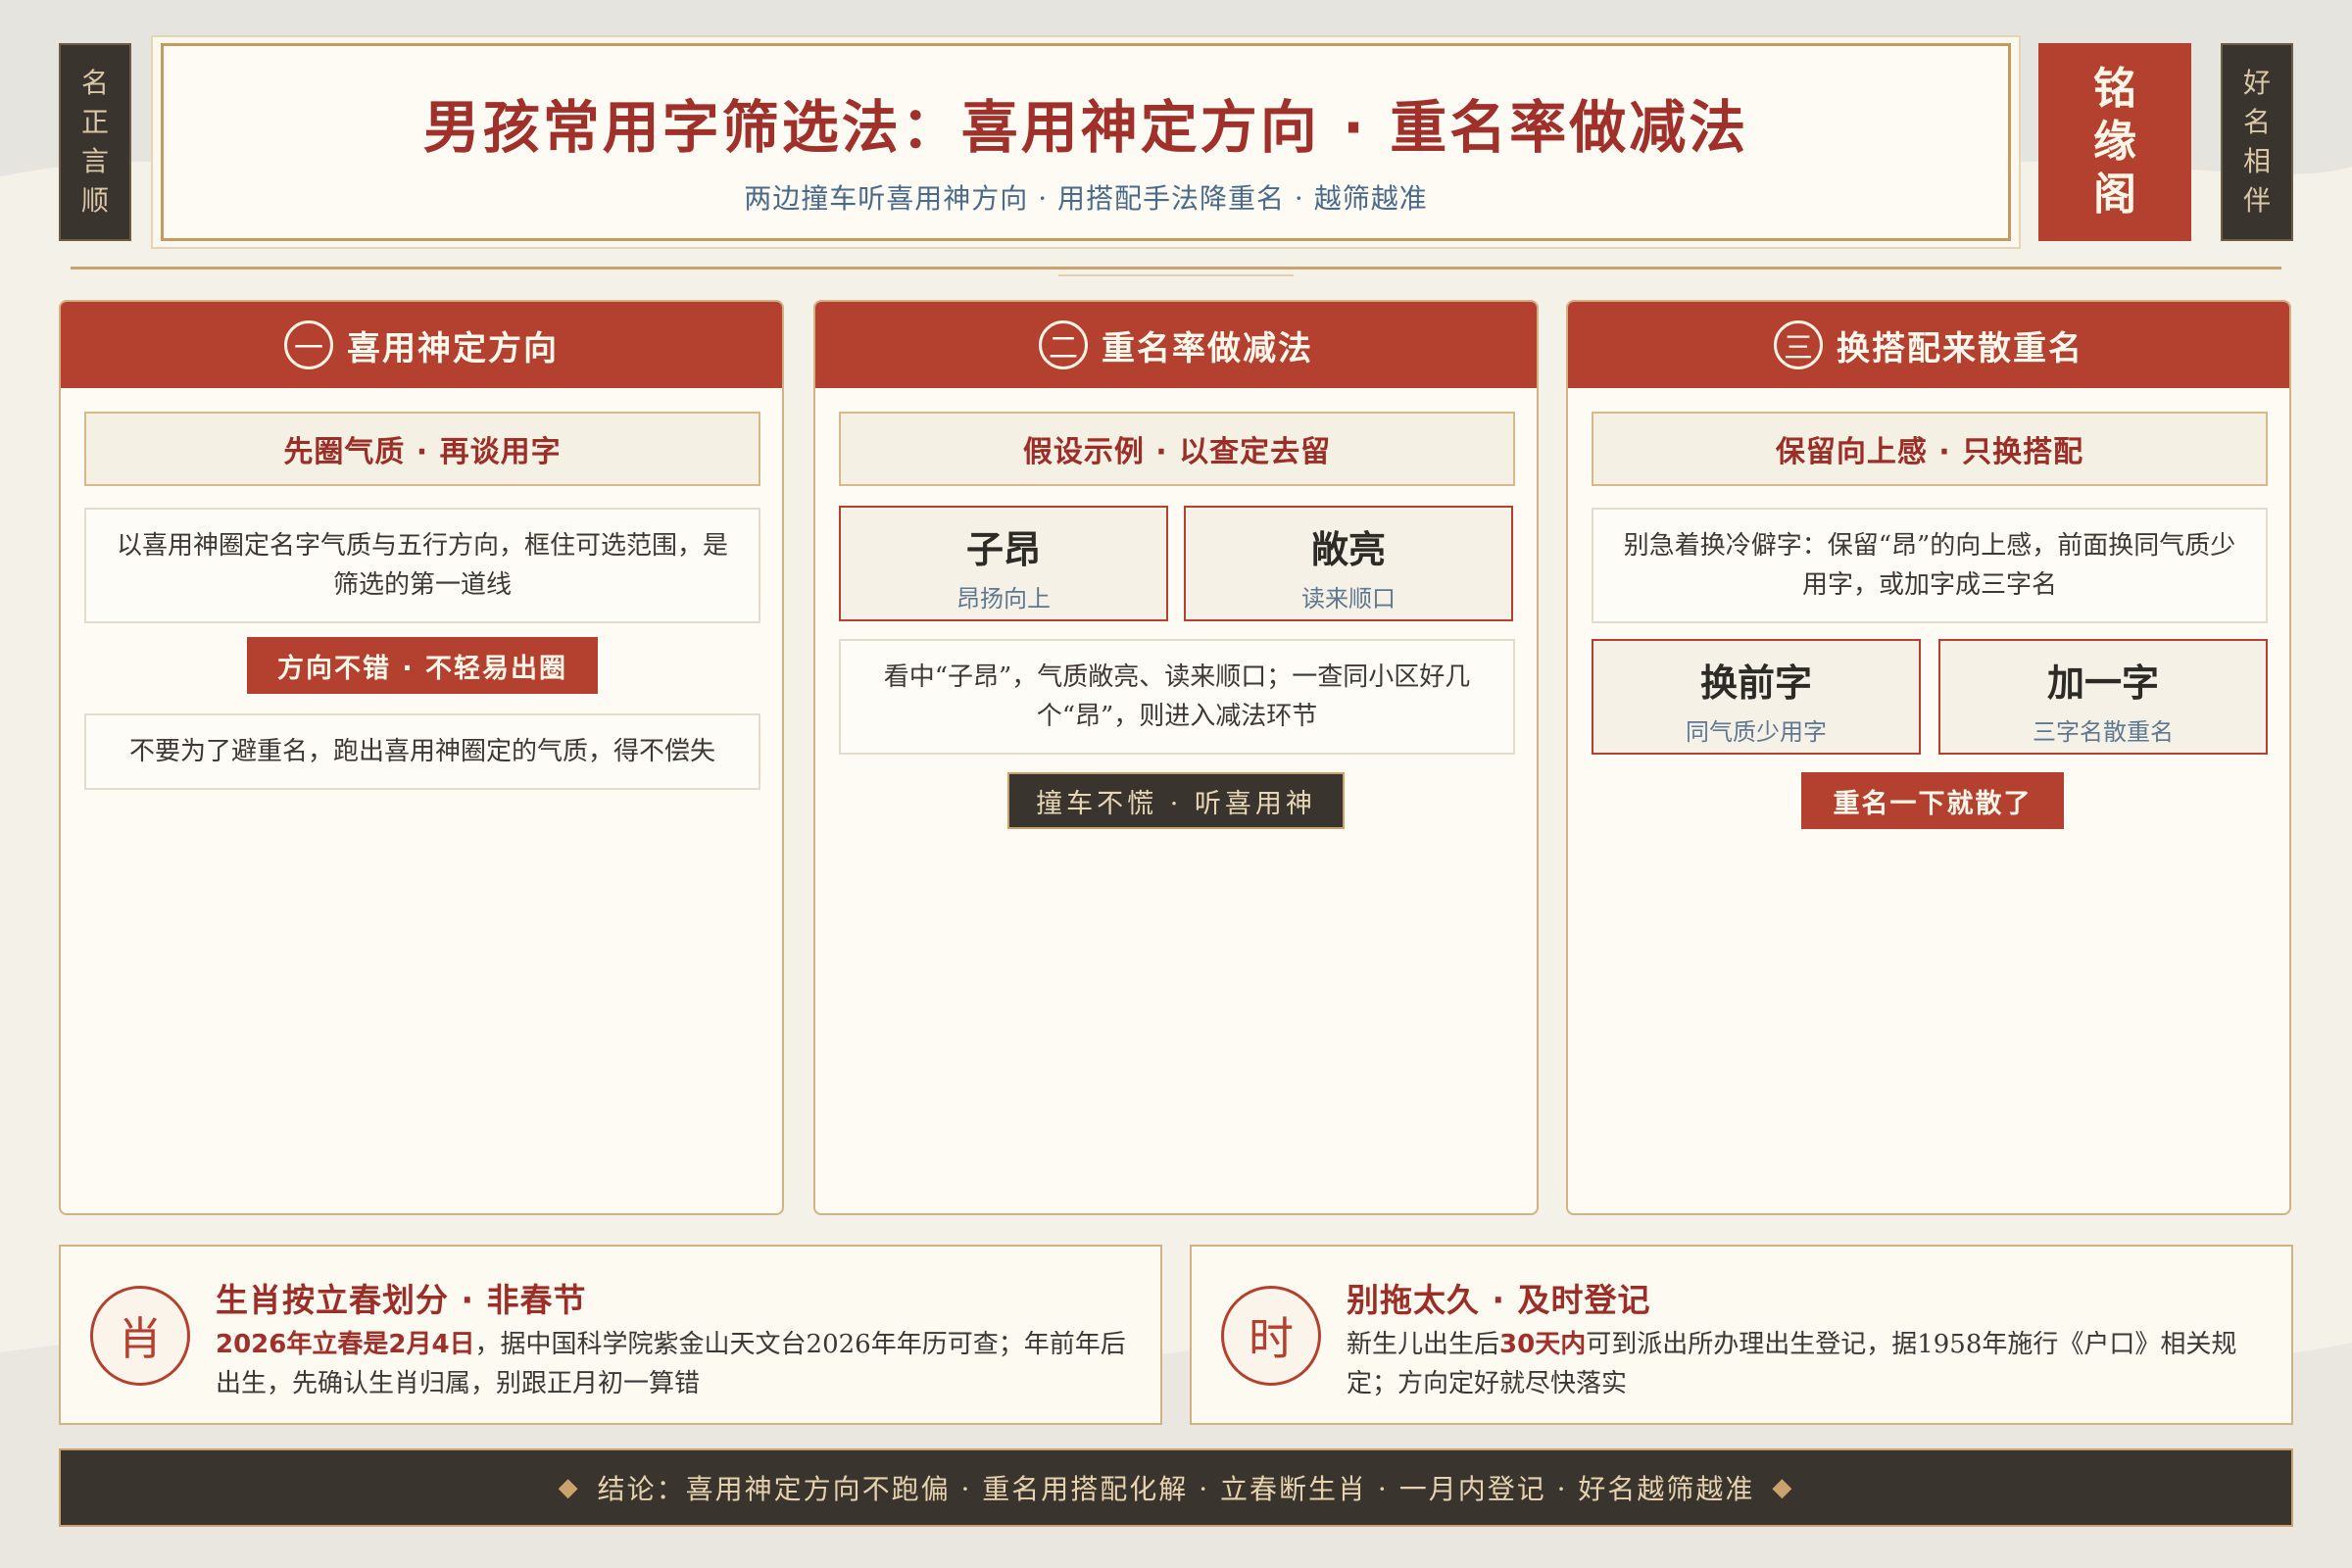 The width and height of the screenshot is (2352, 1568). What do you see at coordinates (422, 665) in the screenshot?
I see `highlight-tag: 方向不错 · 不轻易出圈` at bounding box center [422, 665].